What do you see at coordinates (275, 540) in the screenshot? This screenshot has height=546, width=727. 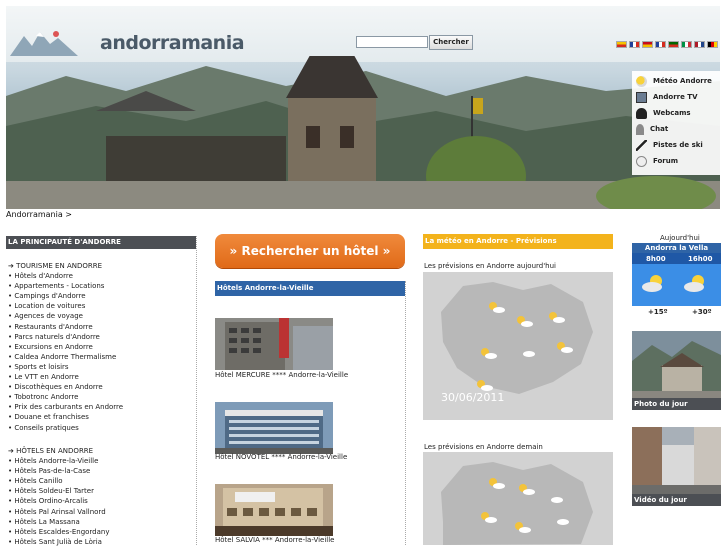 I see `hotel-caption: Hôtel SALVIA *** Andorre-la-Vieille` at bounding box center [275, 540].